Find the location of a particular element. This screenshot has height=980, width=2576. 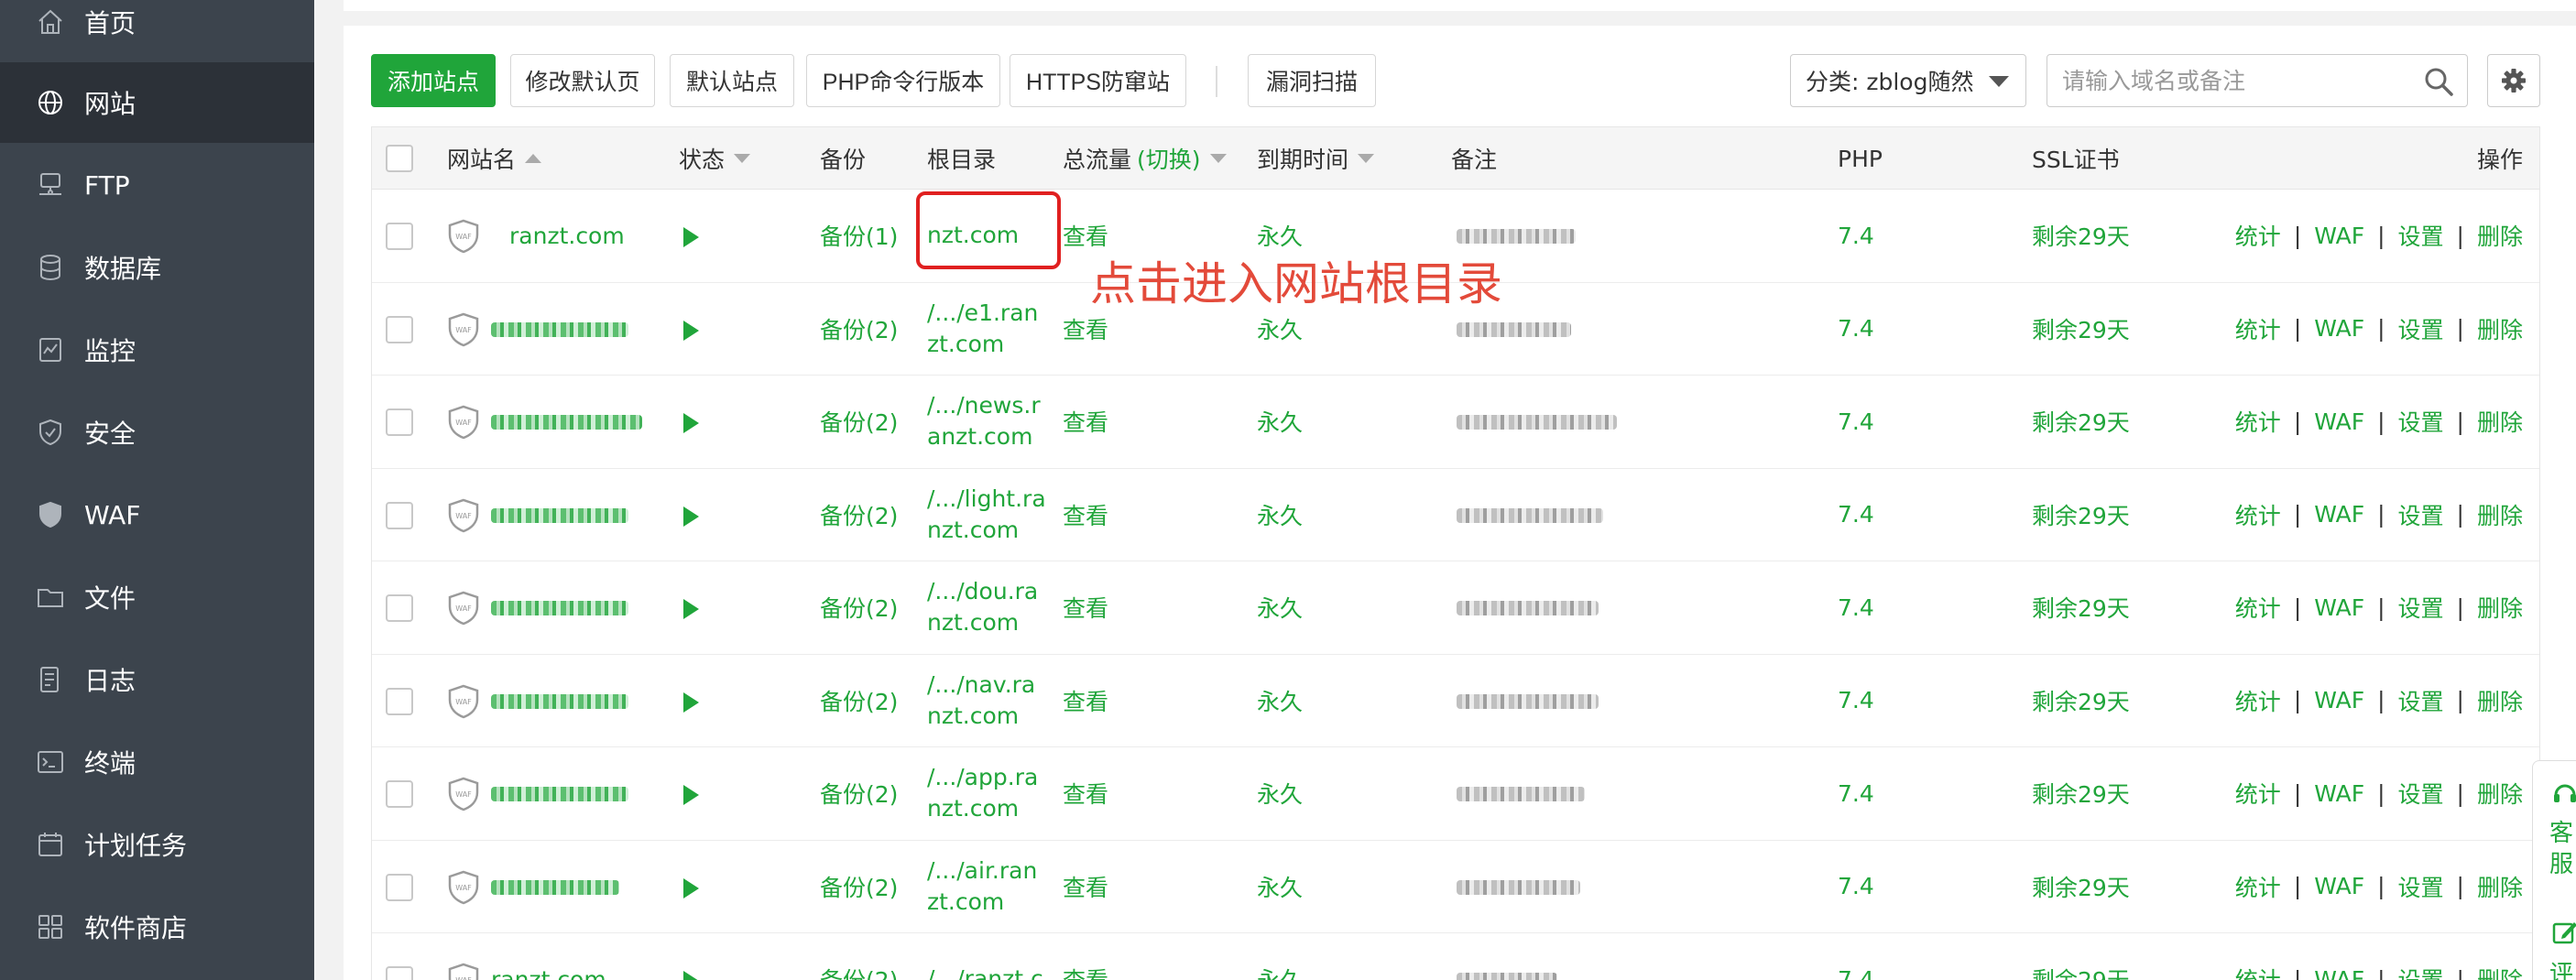

sidebar-item-5: 安全 is located at coordinates (157, 432).